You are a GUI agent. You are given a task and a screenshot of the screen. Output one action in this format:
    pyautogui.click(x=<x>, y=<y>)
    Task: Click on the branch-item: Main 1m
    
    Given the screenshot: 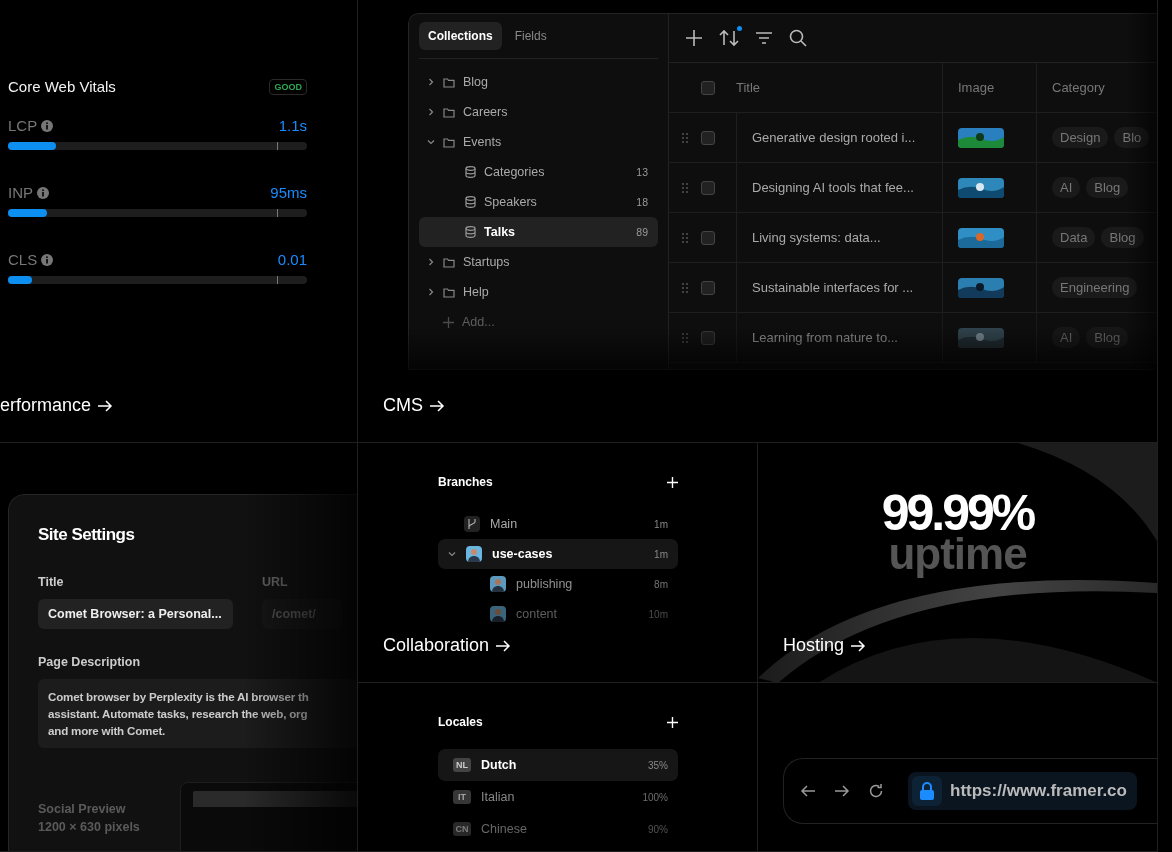 What is the action you would take?
    pyautogui.click(x=558, y=524)
    